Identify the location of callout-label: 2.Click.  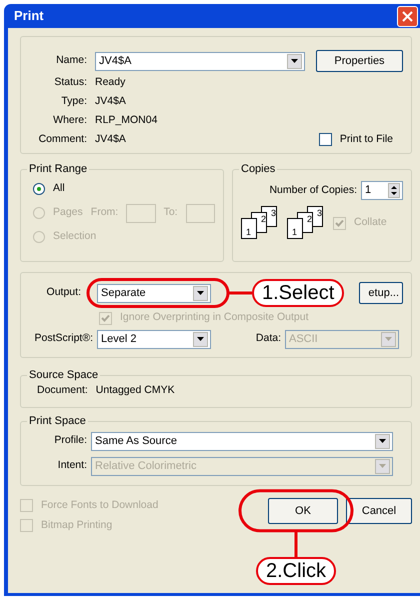
(296, 571).